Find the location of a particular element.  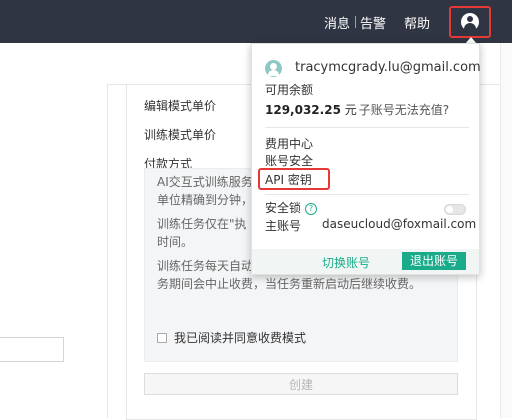

security-lock-row: 安全锁? is located at coordinates (291, 207).